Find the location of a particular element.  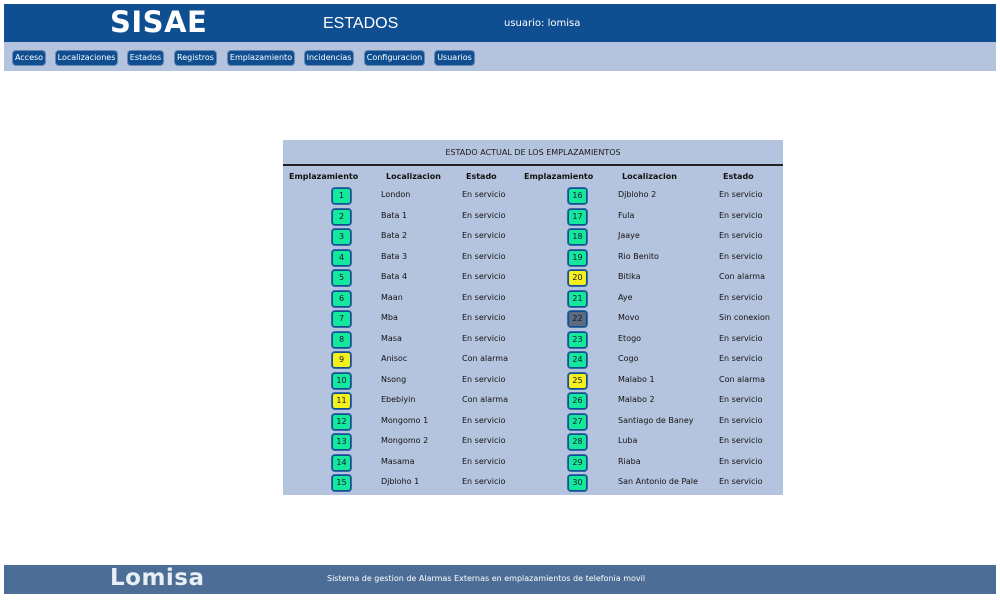

site-location: Luba is located at coordinates (628, 440).